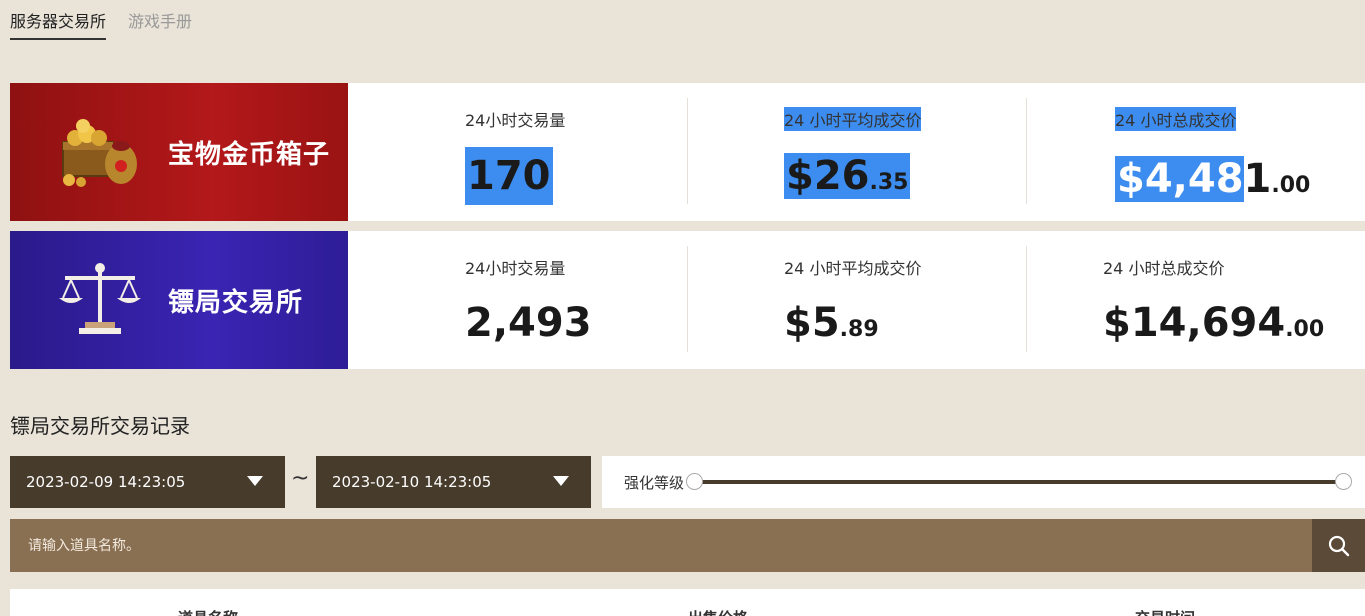  I want to click on start-date-value: 2023-02-09 14:23:05, so click(106, 482).